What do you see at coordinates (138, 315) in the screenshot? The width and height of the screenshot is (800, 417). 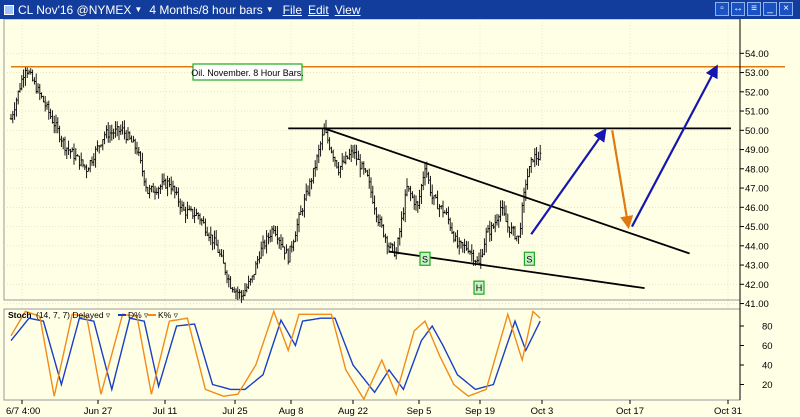 I see `stoch-d-label: D% ▿` at bounding box center [138, 315].